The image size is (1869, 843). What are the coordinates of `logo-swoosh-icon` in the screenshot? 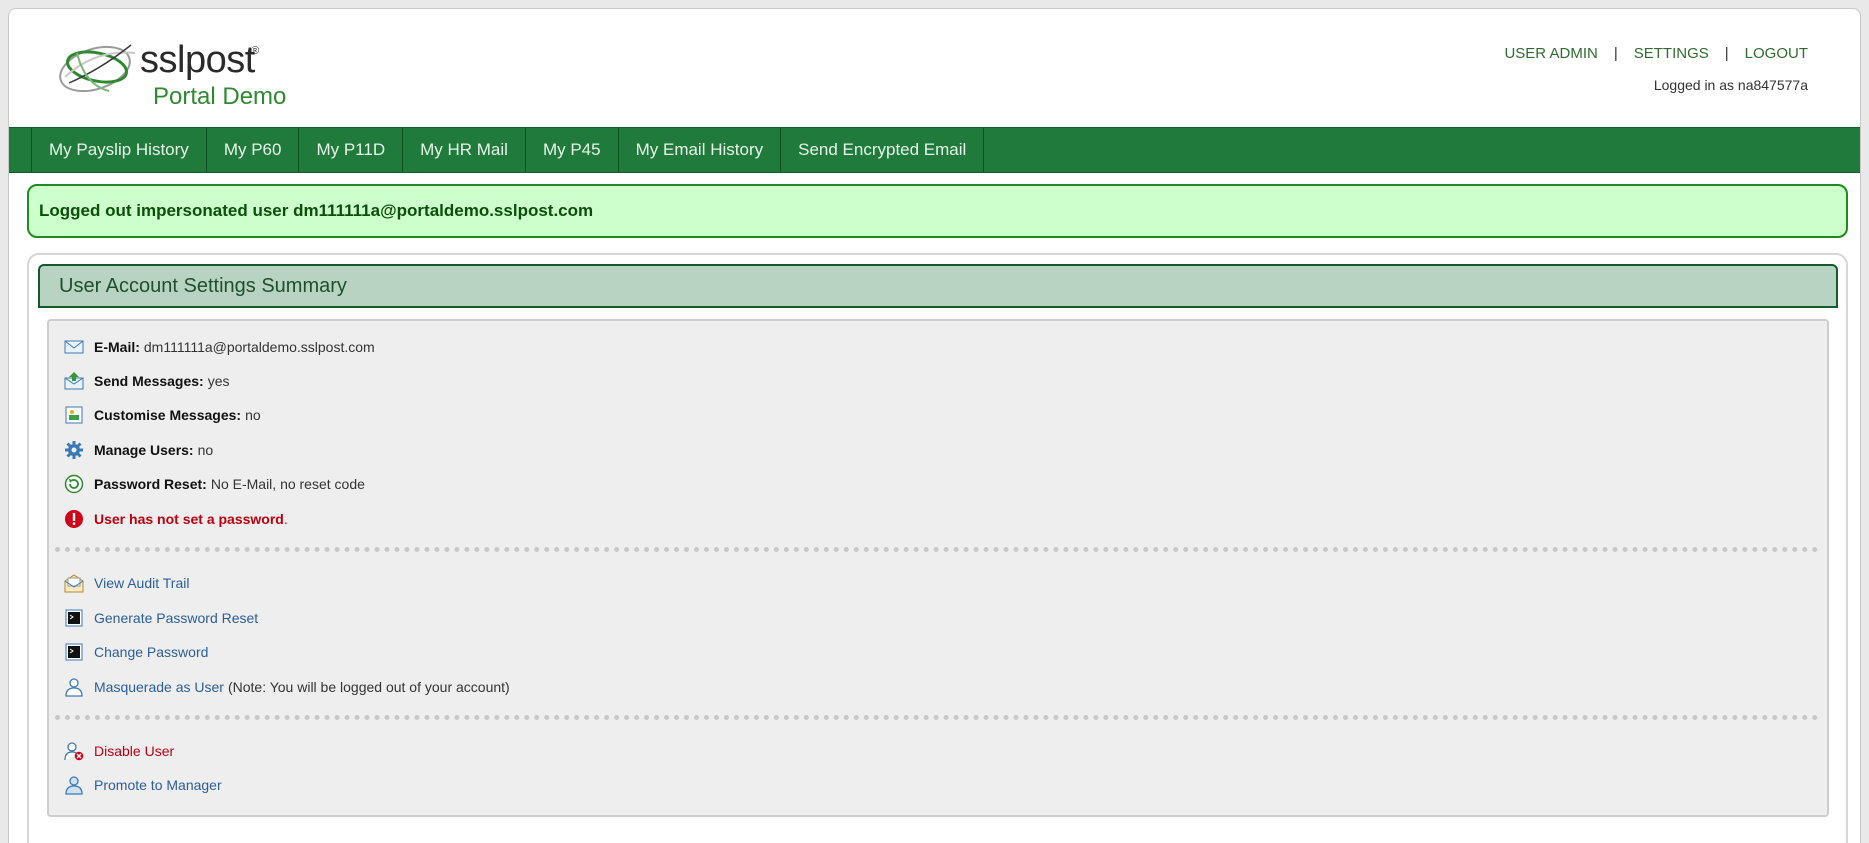 It's located at (97, 68).